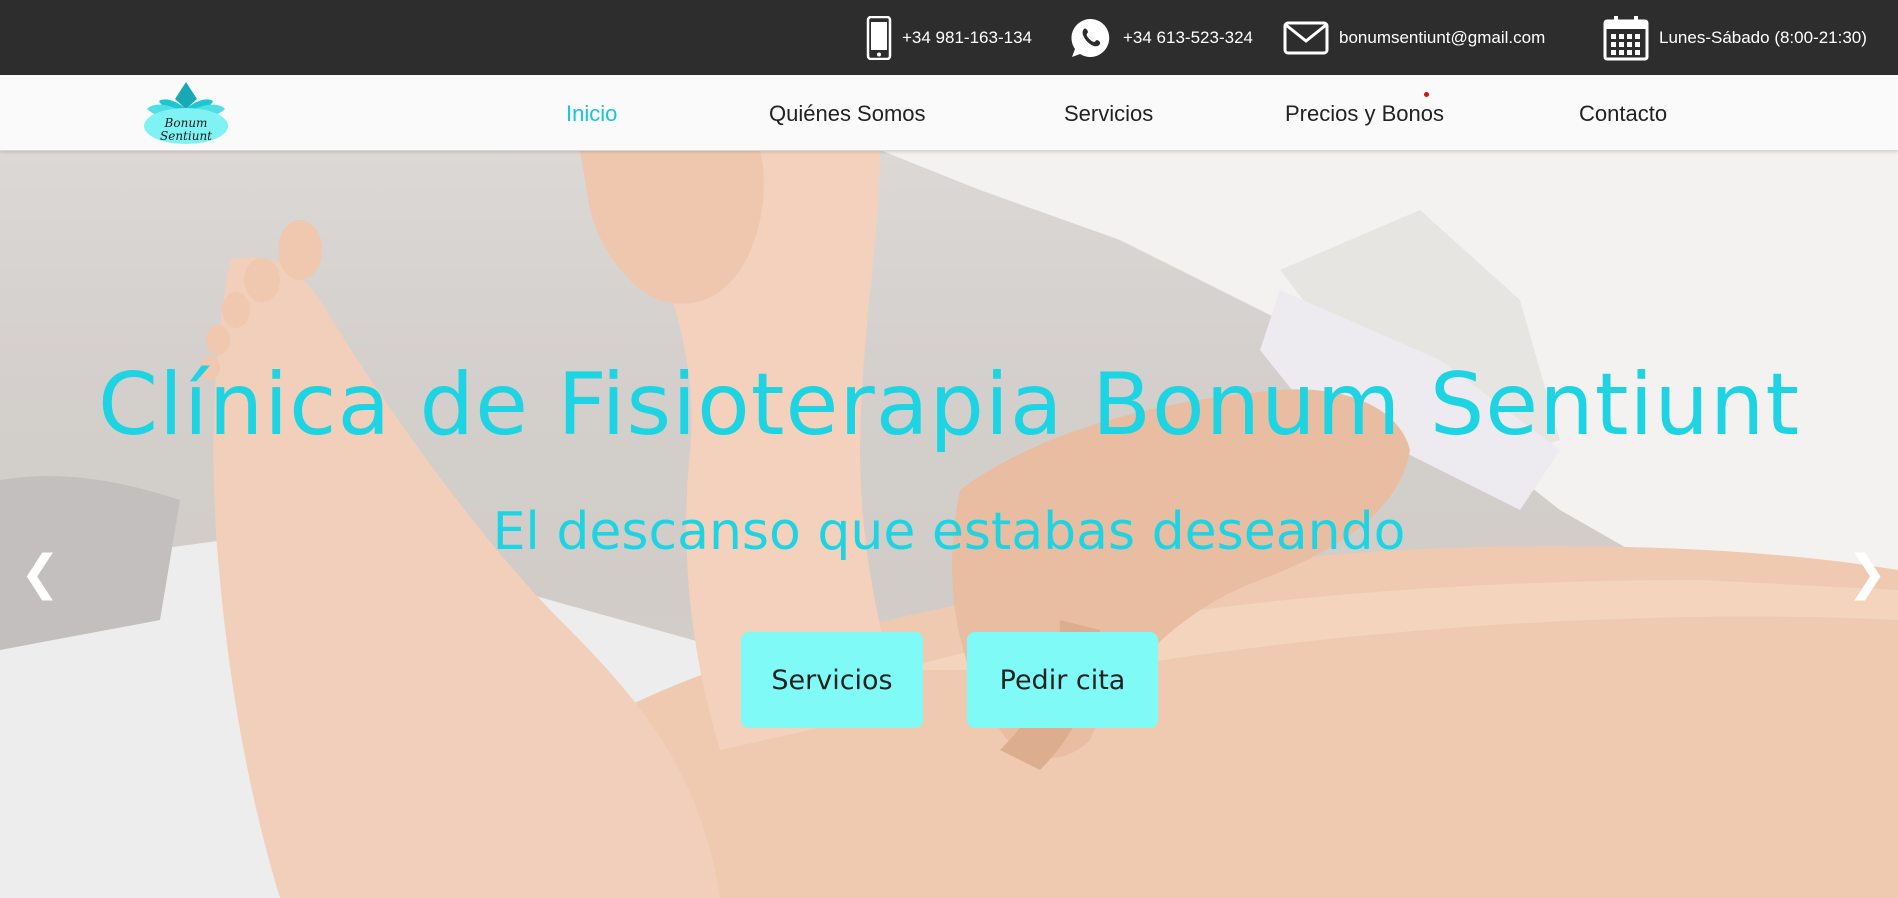 Image resolution: width=1898 pixels, height=898 pixels. Describe the element at coordinates (186, 123) in the screenshot. I see `logo-text-line1: Bonum` at that location.